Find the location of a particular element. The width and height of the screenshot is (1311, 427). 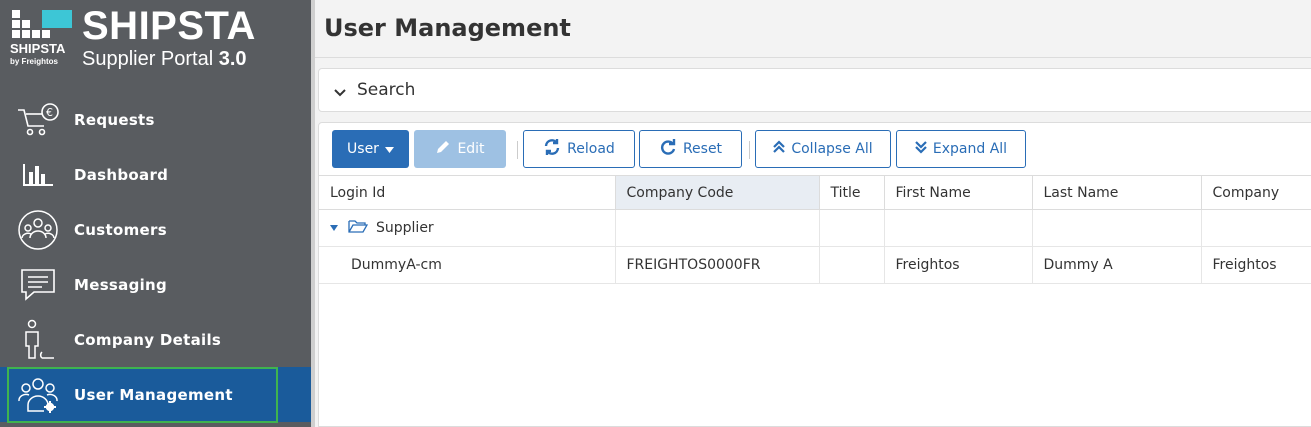

pencil-icon is located at coordinates (443, 149).